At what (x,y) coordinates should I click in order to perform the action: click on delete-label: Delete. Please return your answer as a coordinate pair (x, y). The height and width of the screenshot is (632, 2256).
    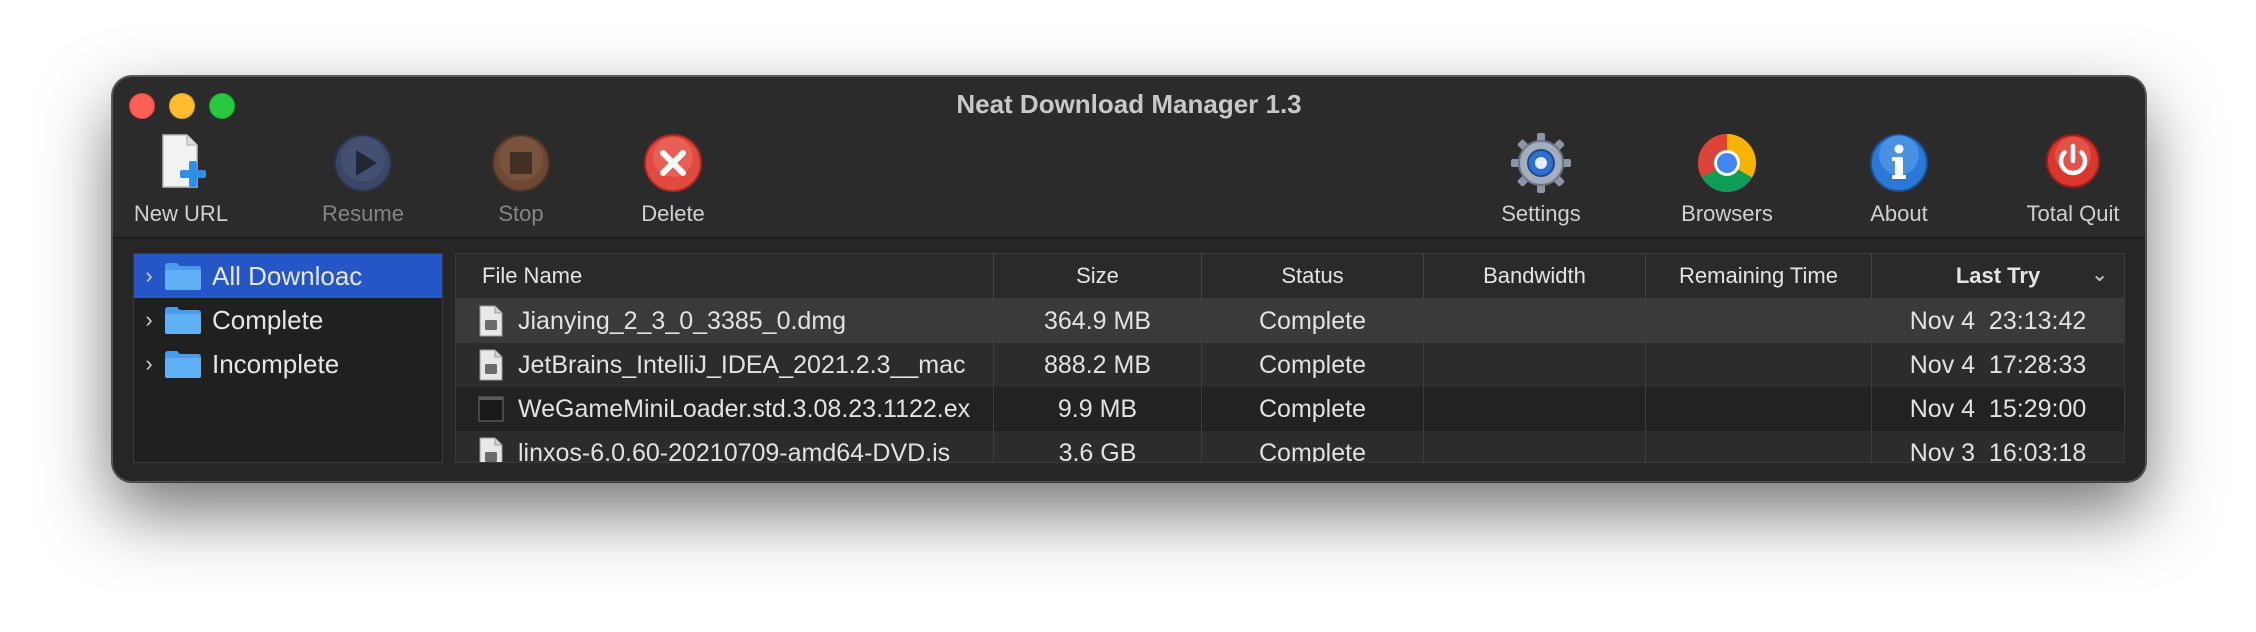
    Looking at the image, I should click on (673, 213).